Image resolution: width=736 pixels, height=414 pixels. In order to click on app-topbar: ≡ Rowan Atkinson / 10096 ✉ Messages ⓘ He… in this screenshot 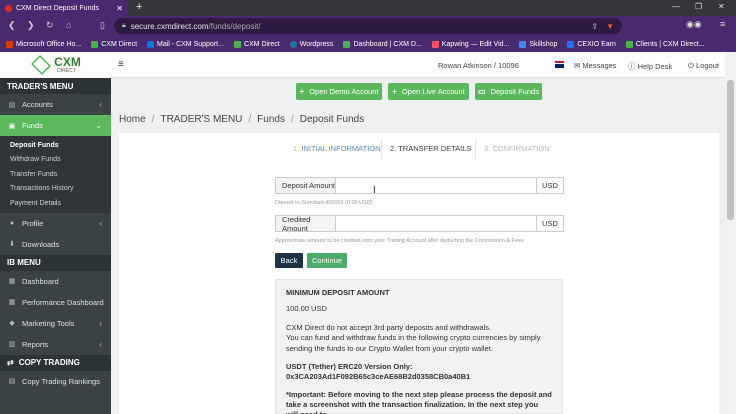, I will do `click(418, 65)`.